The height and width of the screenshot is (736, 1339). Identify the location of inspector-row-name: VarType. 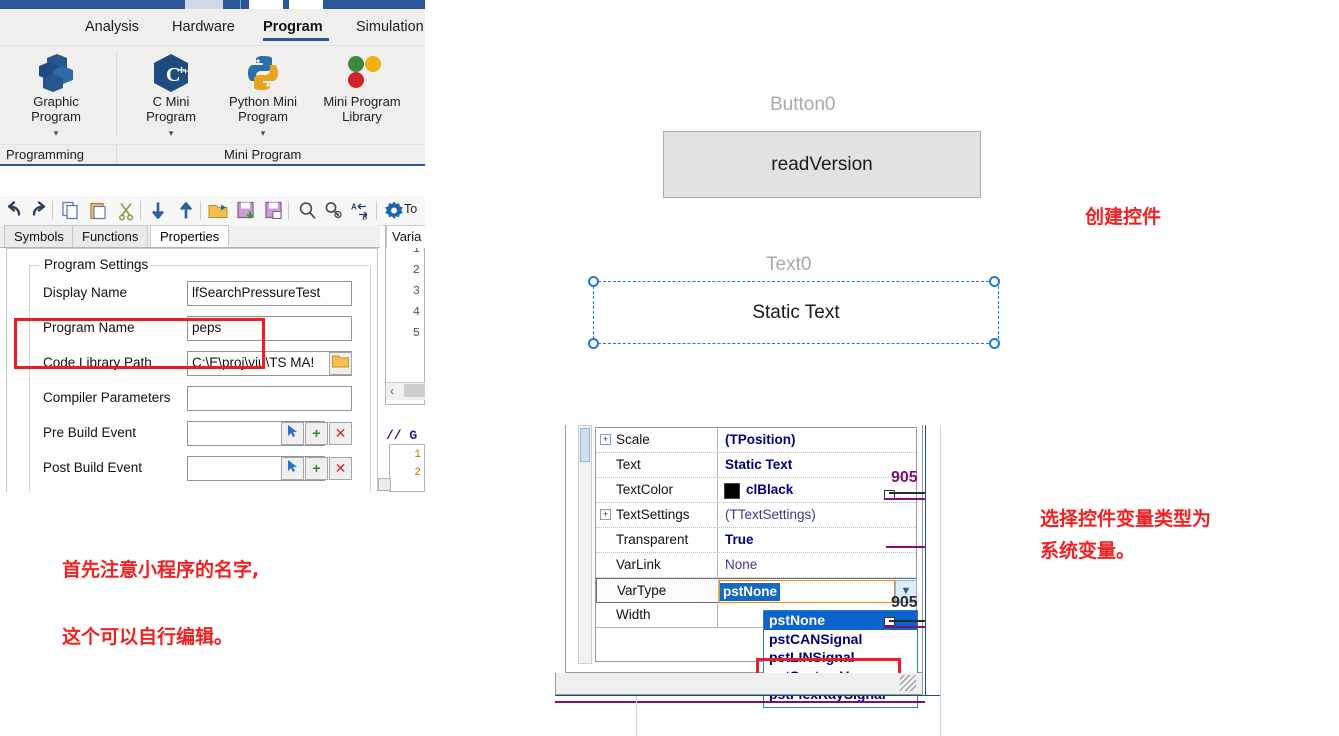
(658, 591).